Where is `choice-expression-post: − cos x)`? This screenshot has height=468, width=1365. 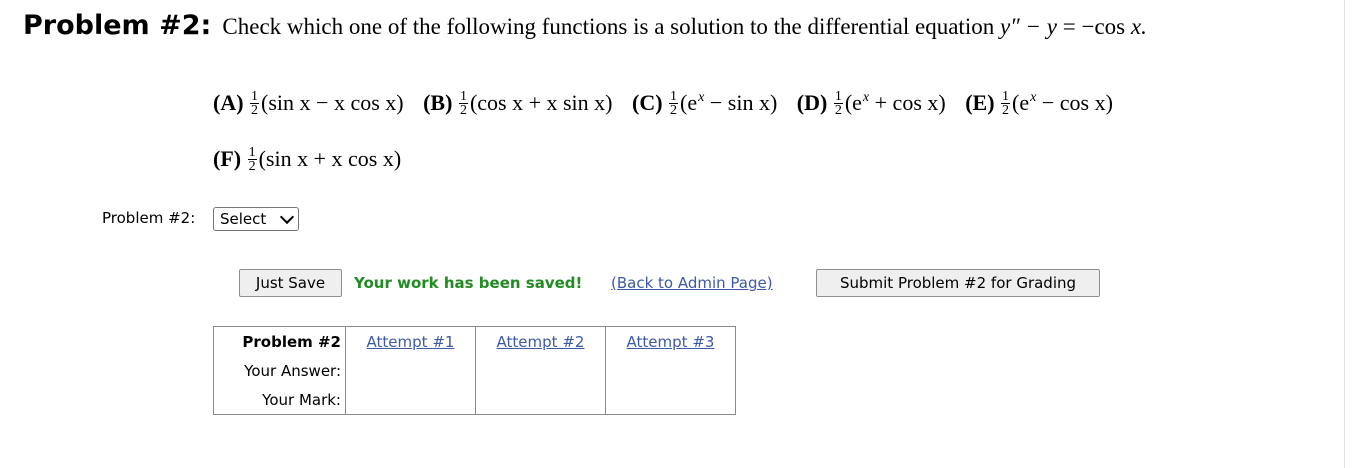 choice-expression-post: − cos x) is located at coordinates (1074, 102).